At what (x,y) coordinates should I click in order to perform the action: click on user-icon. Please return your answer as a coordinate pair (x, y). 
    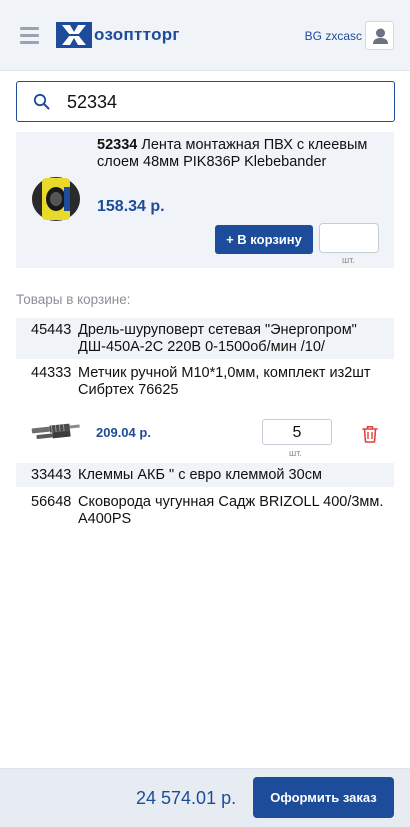
    Looking at the image, I should click on (380, 36).